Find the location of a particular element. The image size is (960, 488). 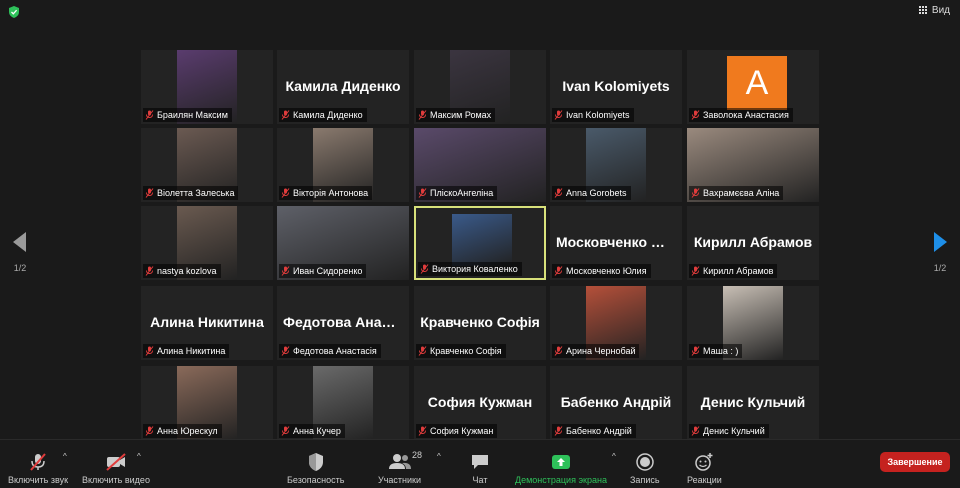

video-options-caret-icon: ^ is located at coordinates (139, 456).